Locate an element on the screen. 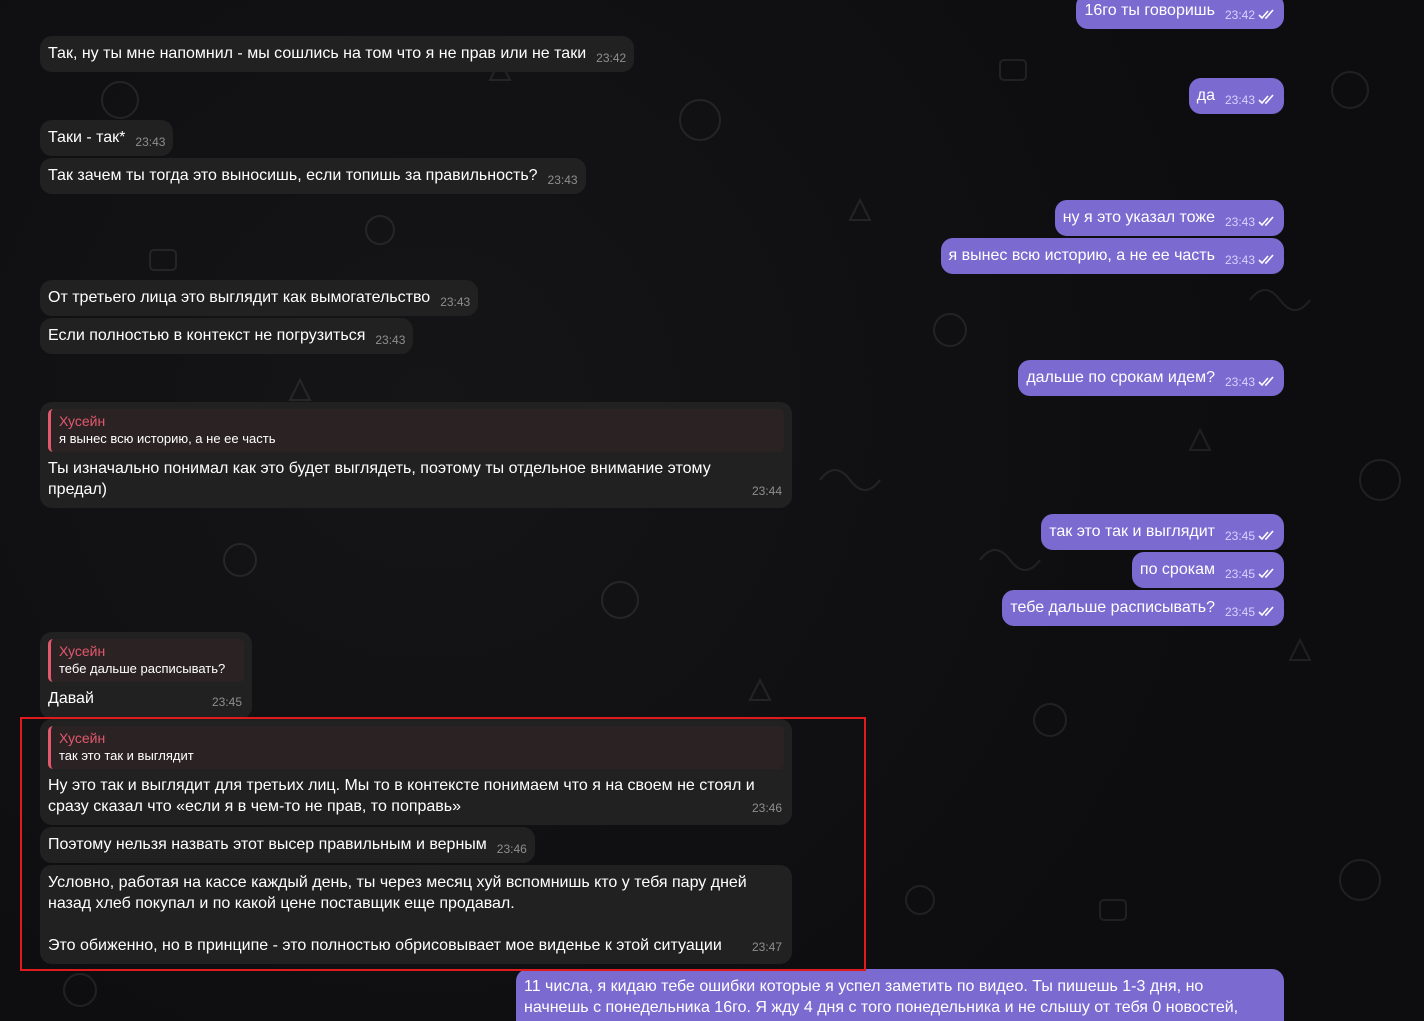 This screenshot has height=1021, width=1424. highlight-box is located at coordinates (443, 844).